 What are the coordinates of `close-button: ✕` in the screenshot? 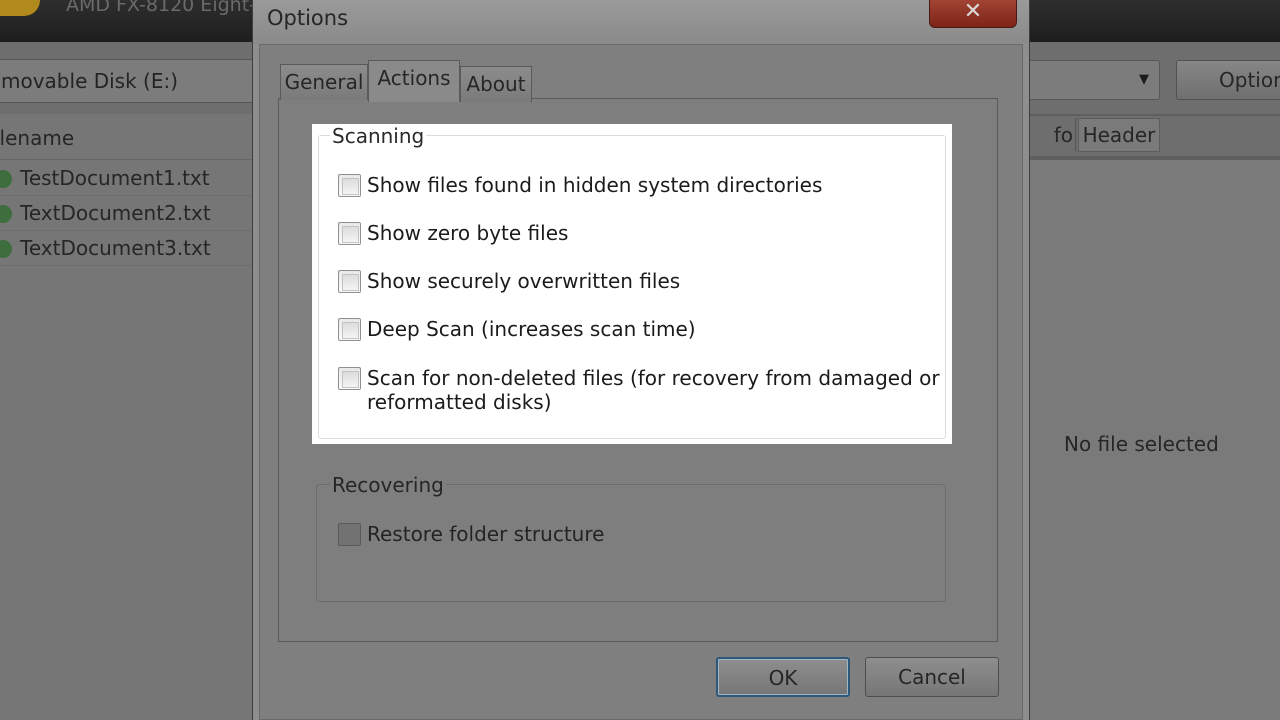 It's located at (973, 14).